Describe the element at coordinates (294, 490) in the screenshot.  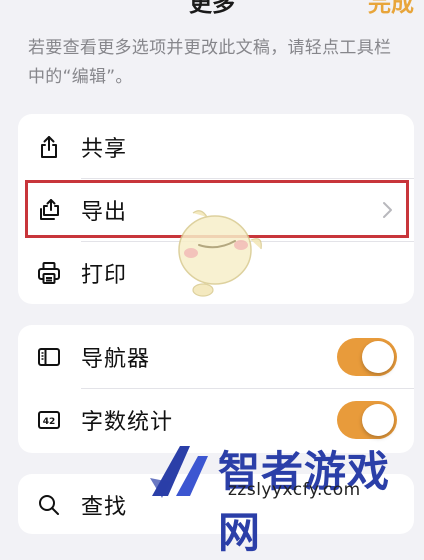
I see `brand-url: zzslyyxcfy.com` at that location.